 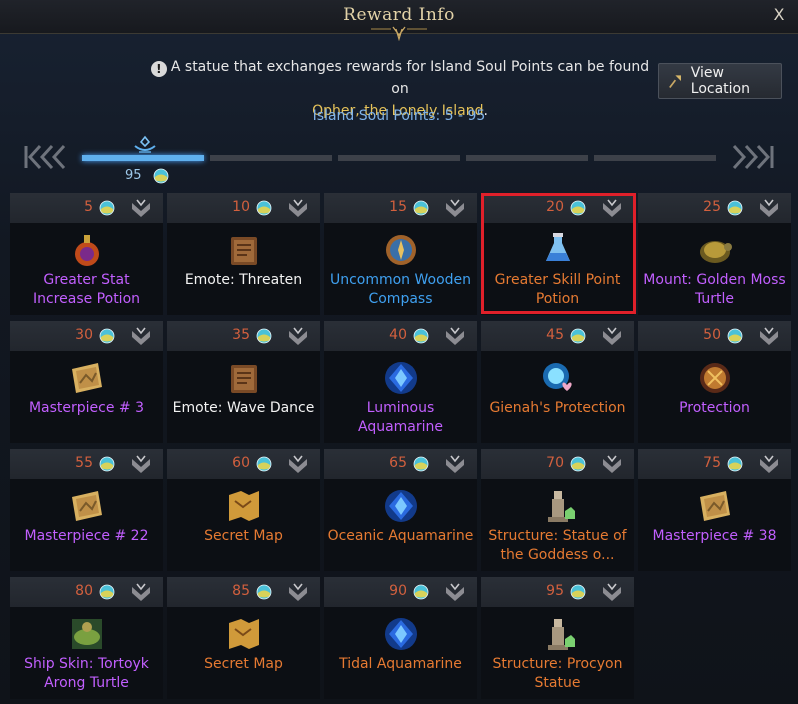 I want to click on reward-card-header: 40, so click(x=400, y=336).